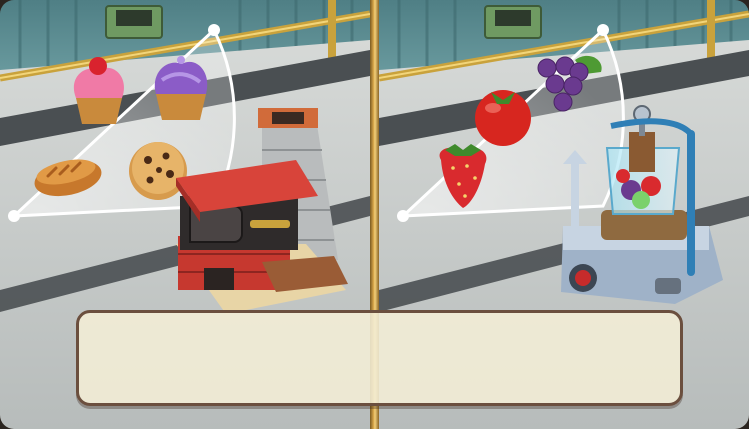 This screenshot has width=749, height=429. I want to click on caption-text, so click(379, 358).